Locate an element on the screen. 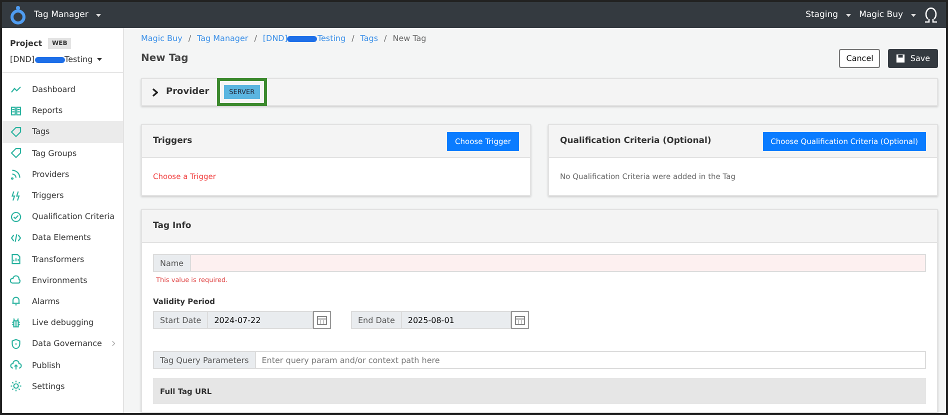  sidebar-item: Alarms is located at coordinates (62, 301).